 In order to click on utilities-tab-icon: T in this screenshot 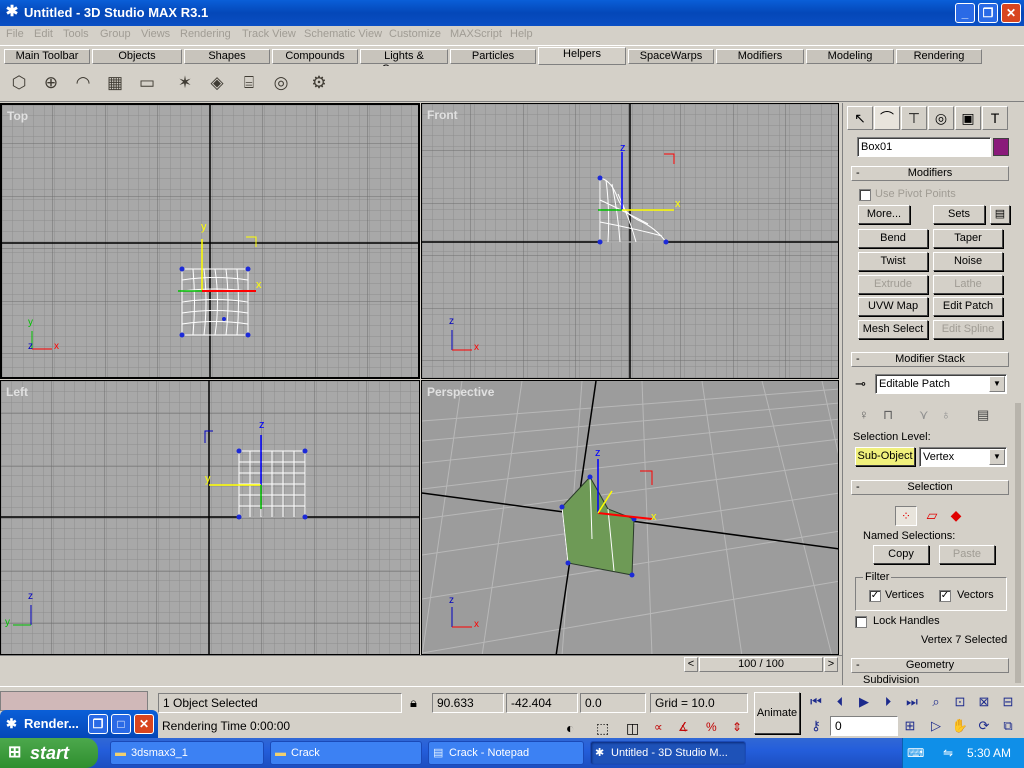, I will do `click(995, 118)`.